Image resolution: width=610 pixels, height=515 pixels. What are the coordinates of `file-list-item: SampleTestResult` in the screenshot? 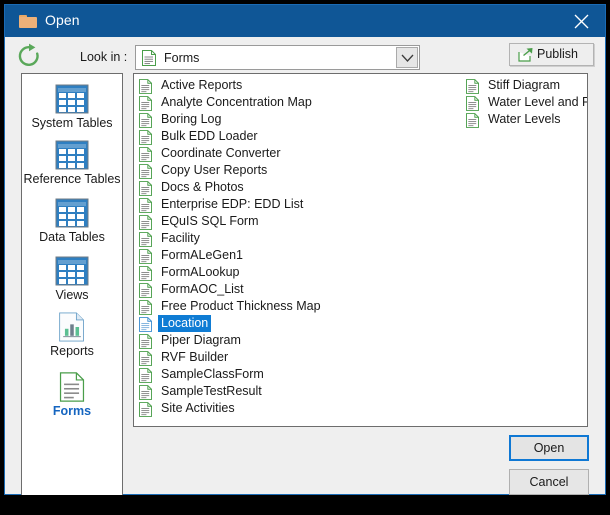 It's located at (237, 391).